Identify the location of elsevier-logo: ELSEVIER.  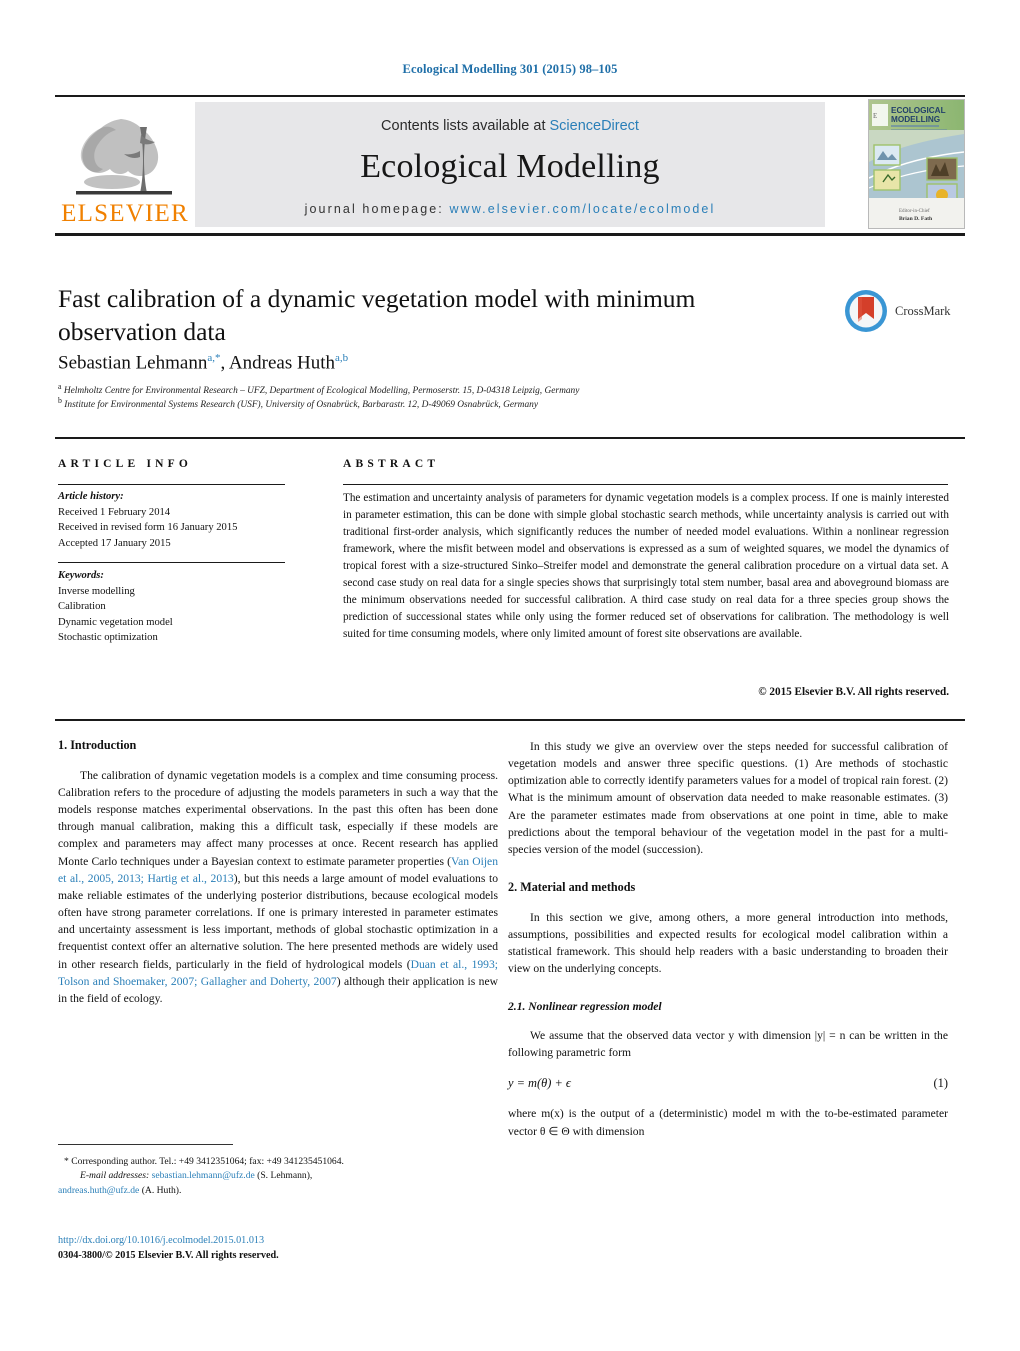
(125, 164).